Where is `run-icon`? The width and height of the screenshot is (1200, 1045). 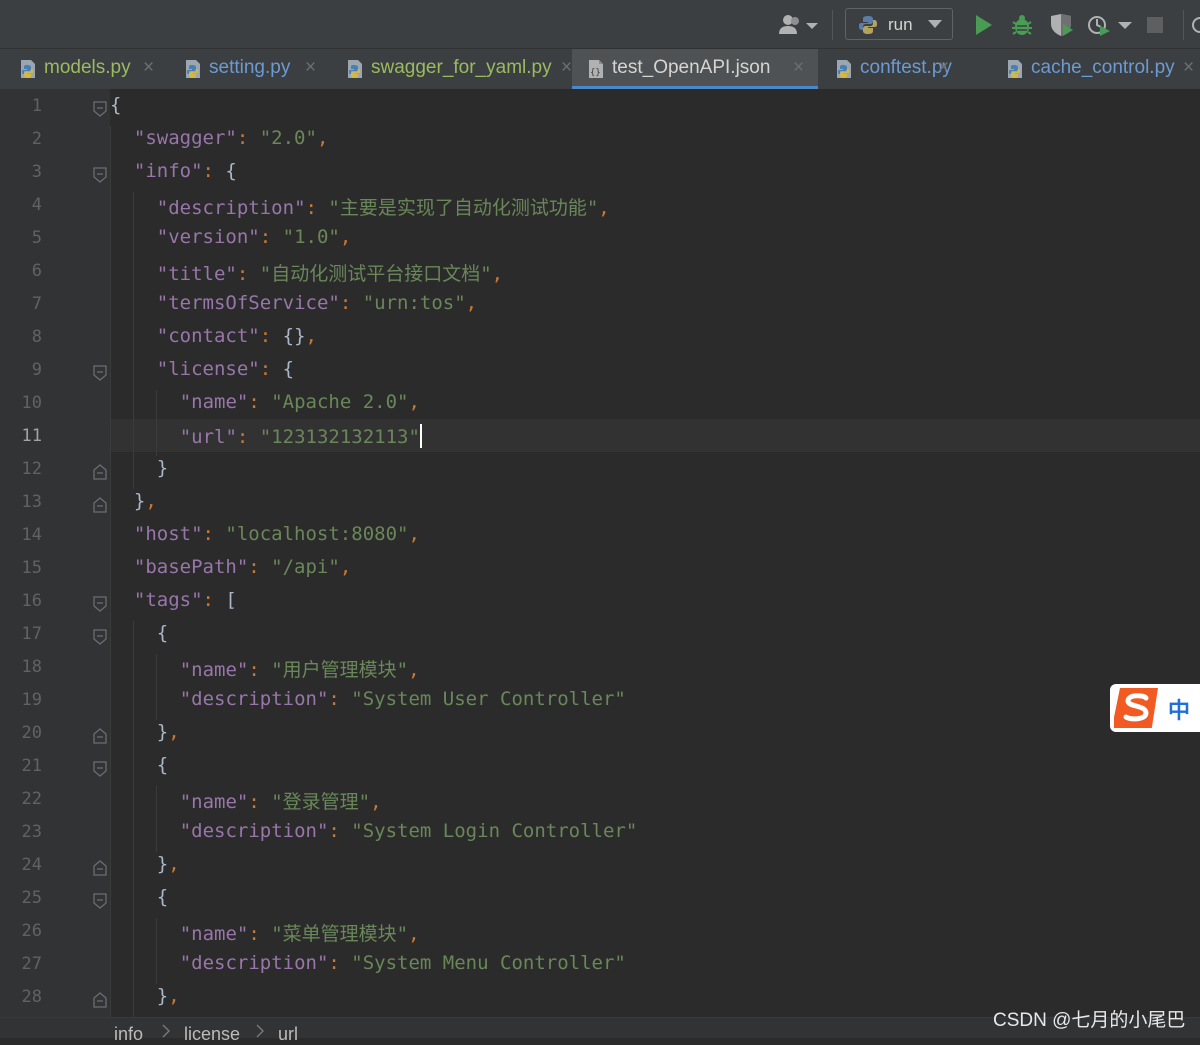
run-icon is located at coordinates (984, 25).